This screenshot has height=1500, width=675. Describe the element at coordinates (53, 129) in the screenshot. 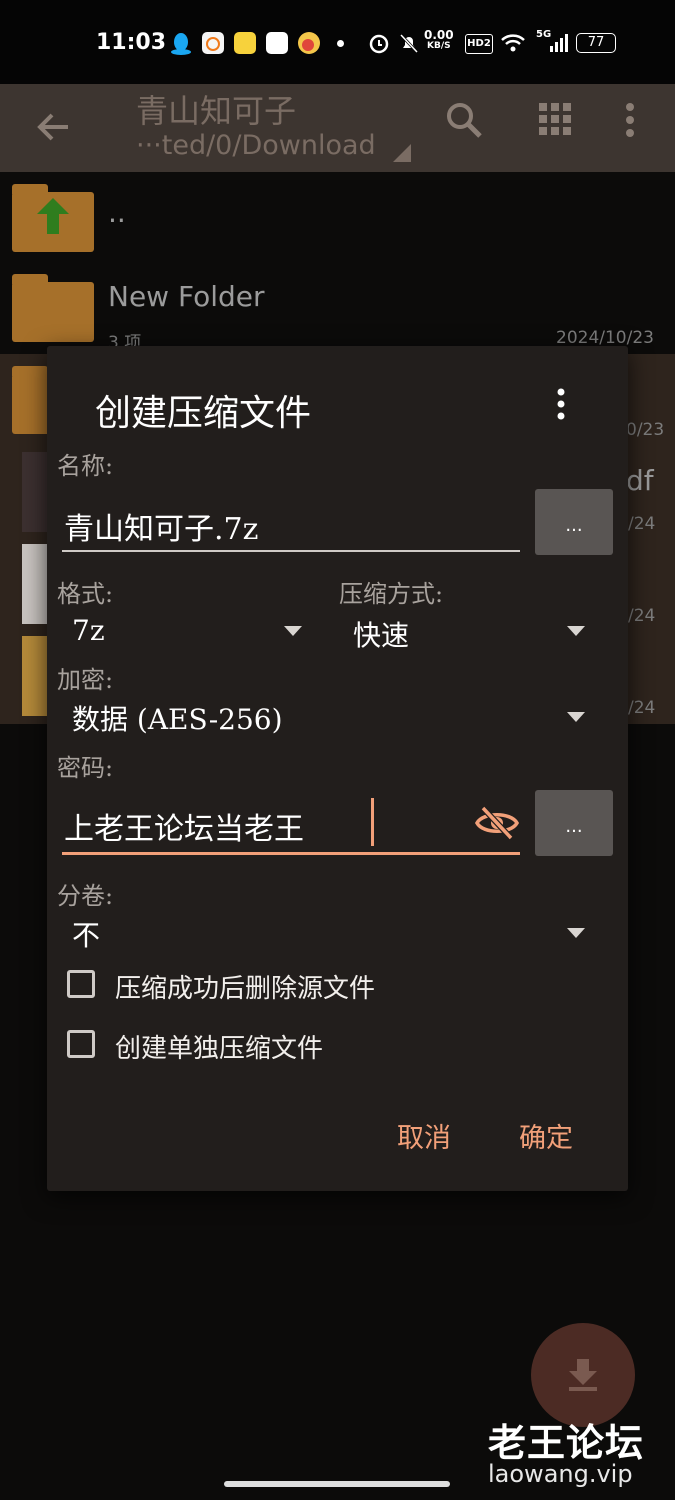

I see `back-arrow-icon` at that location.